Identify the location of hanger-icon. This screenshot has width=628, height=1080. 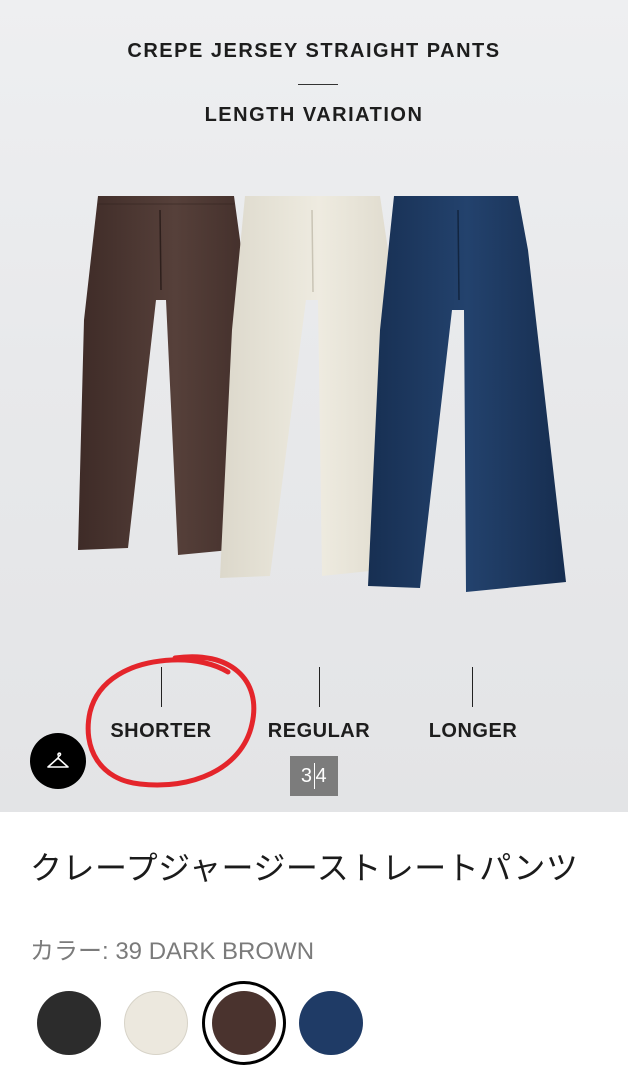
(58, 760).